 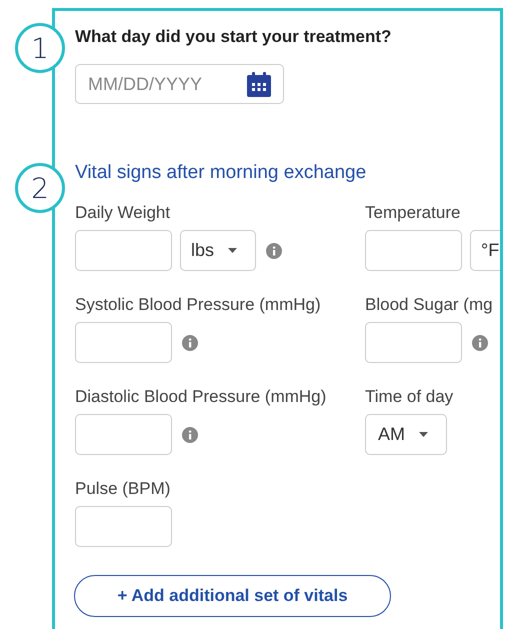 I want to click on calendar-icon, so click(x=259, y=84).